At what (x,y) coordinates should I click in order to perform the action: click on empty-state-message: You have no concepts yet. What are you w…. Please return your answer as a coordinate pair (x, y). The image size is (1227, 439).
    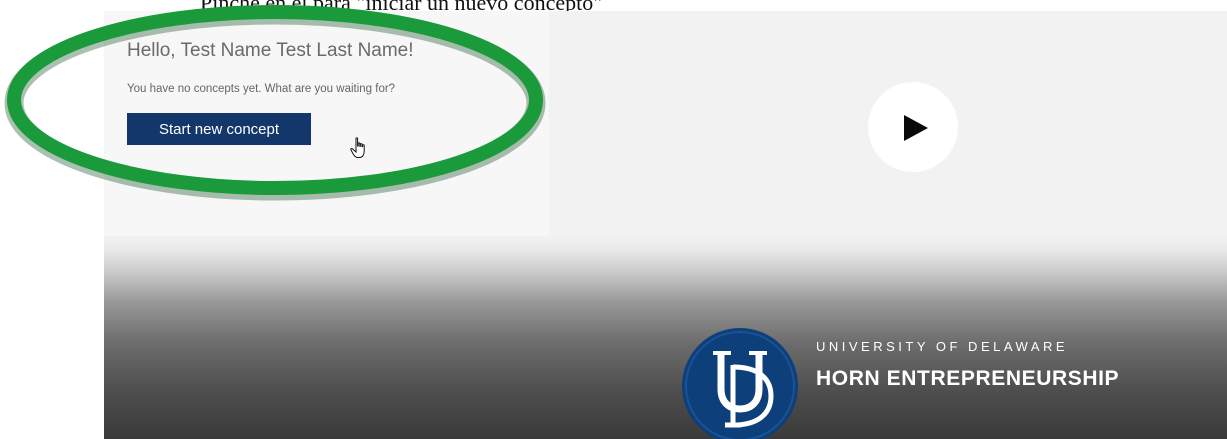
    Looking at the image, I should click on (261, 89).